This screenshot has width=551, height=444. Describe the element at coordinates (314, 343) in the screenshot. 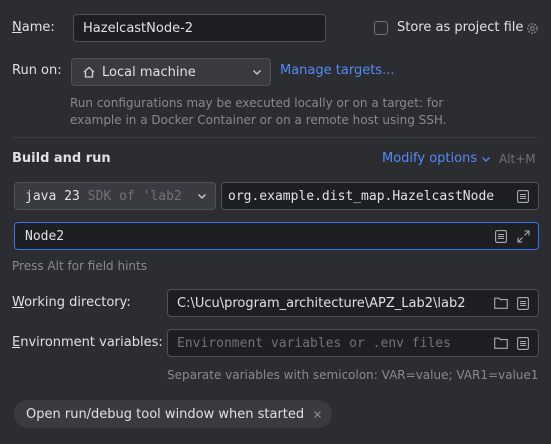

I see `environment-variables-placeholder: Environment variables or .env files` at that location.